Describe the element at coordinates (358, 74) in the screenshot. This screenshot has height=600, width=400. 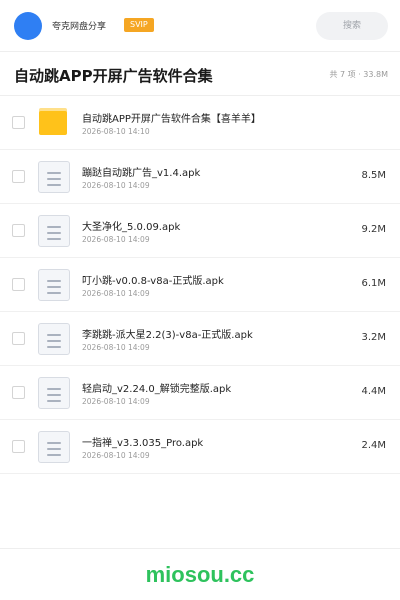
I see `item-summary: 共 7 项 · 33.8M` at that location.